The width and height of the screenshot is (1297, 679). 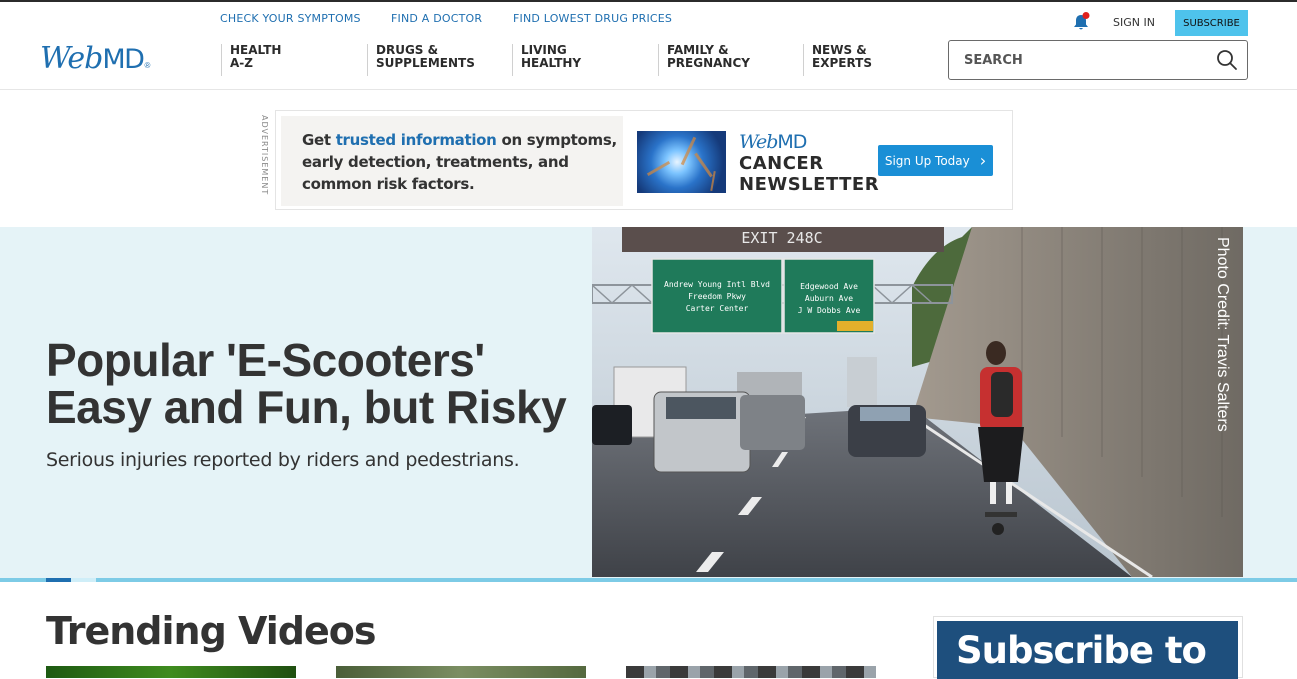 I want to click on search-icon, so click(x=1227, y=60).